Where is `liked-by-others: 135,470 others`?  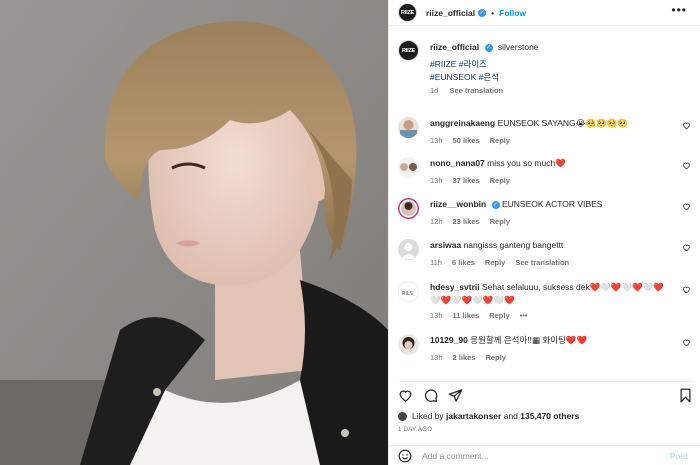
liked-by-others: 135,470 others is located at coordinates (549, 416).